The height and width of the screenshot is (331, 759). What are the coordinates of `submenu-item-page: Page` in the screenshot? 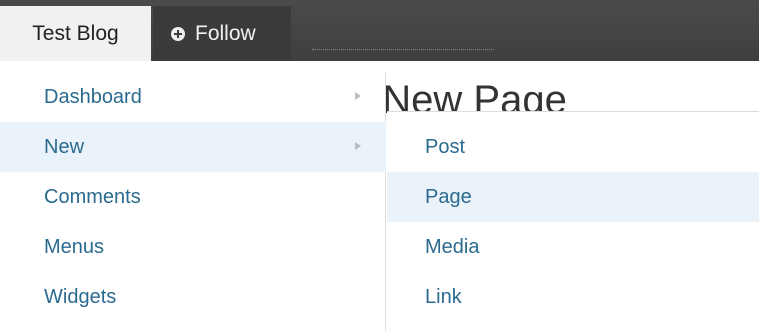 It's located at (573, 197).